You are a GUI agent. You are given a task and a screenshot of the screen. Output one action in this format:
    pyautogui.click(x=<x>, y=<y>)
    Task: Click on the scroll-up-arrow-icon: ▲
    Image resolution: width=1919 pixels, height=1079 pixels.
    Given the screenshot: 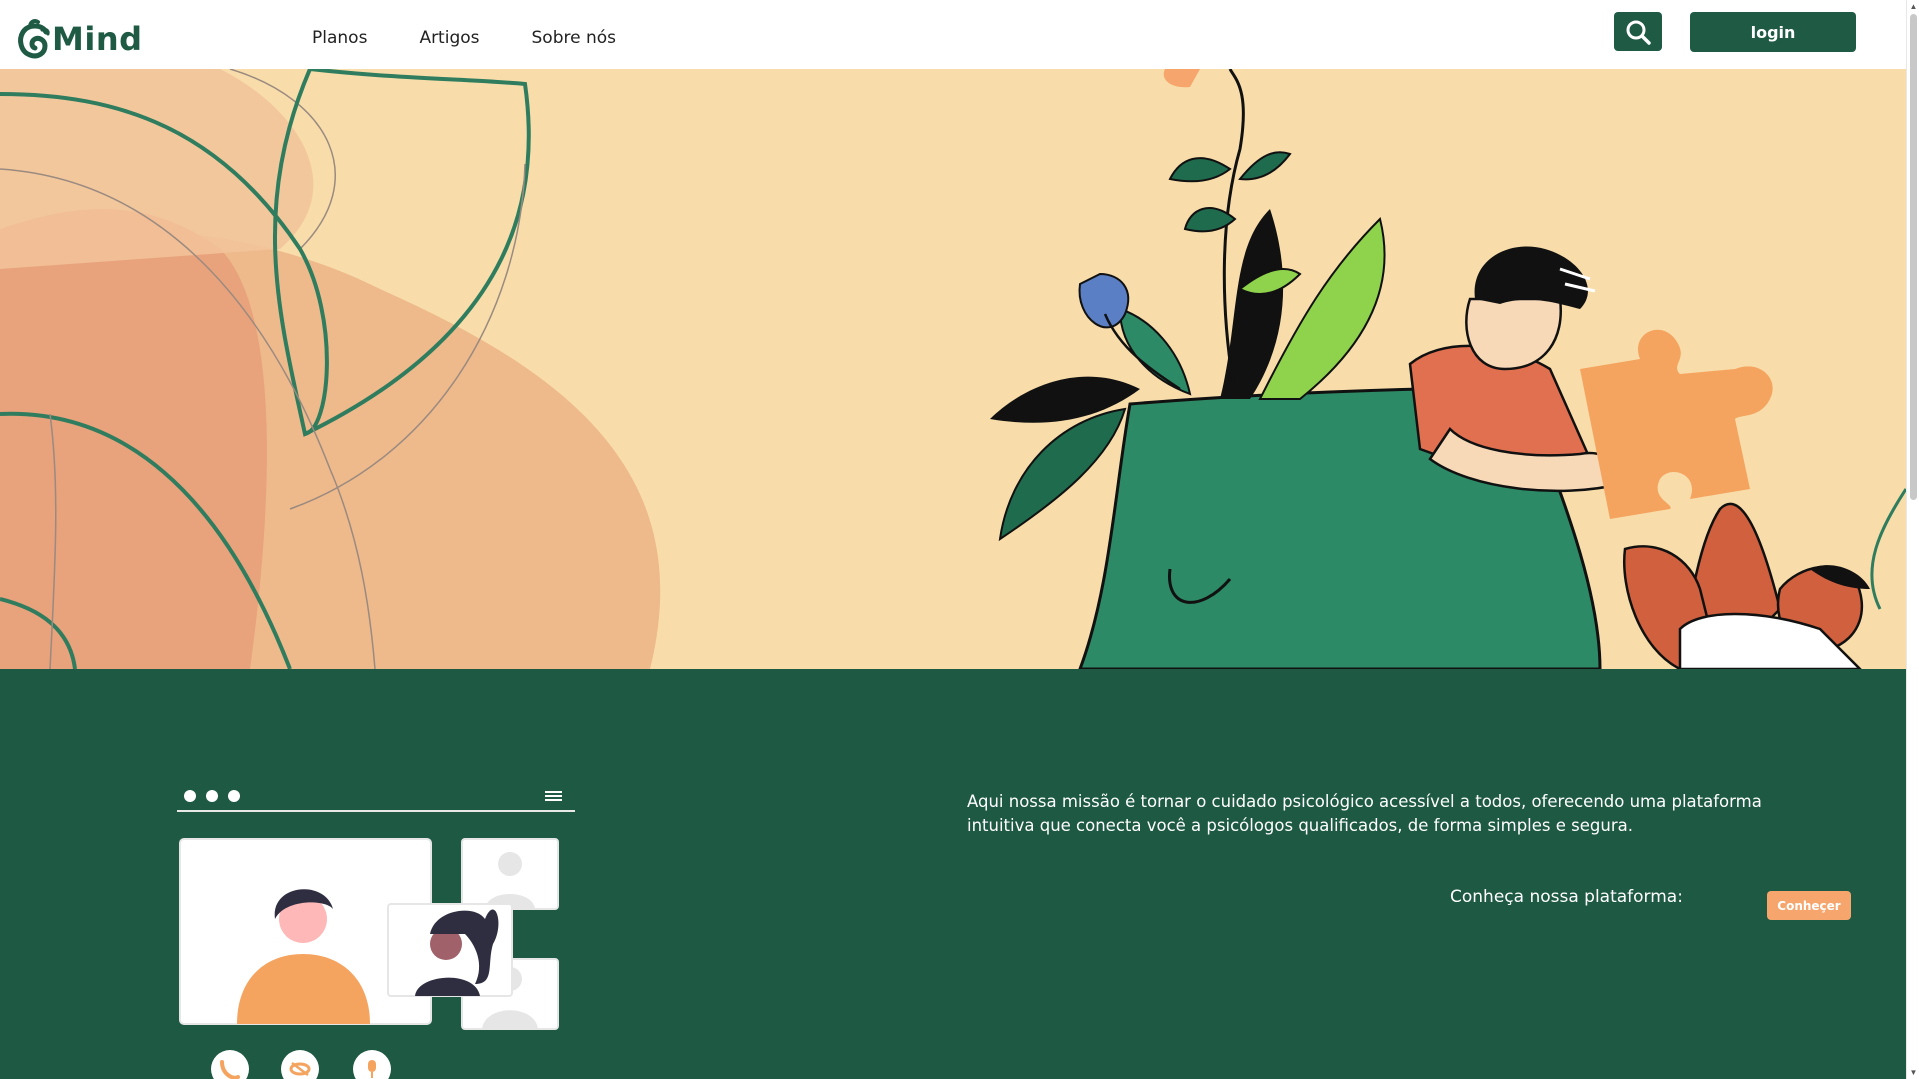 What is the action you would take?
    pyautogui.click(x=1913, y=6)
    